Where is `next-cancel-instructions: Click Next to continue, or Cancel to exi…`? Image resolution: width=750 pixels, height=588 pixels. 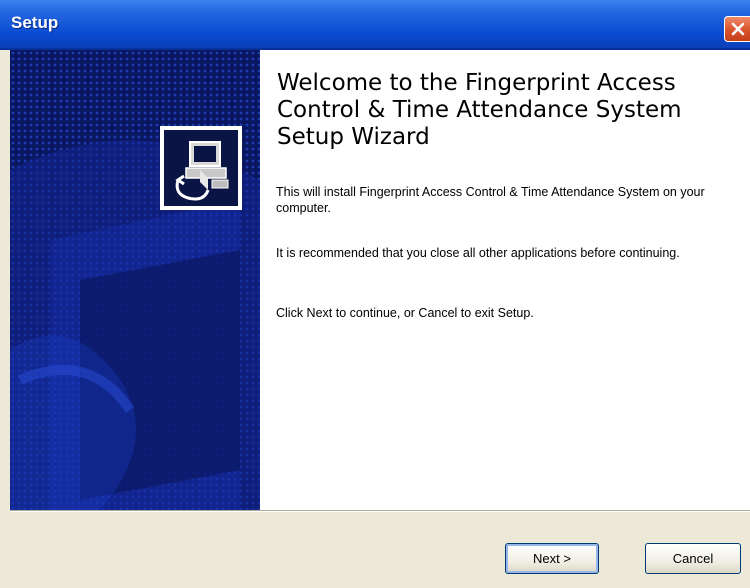
next-cancel-instructions: Click Next to continue, or Cancel to exi… is located at coordinates (405, 313).